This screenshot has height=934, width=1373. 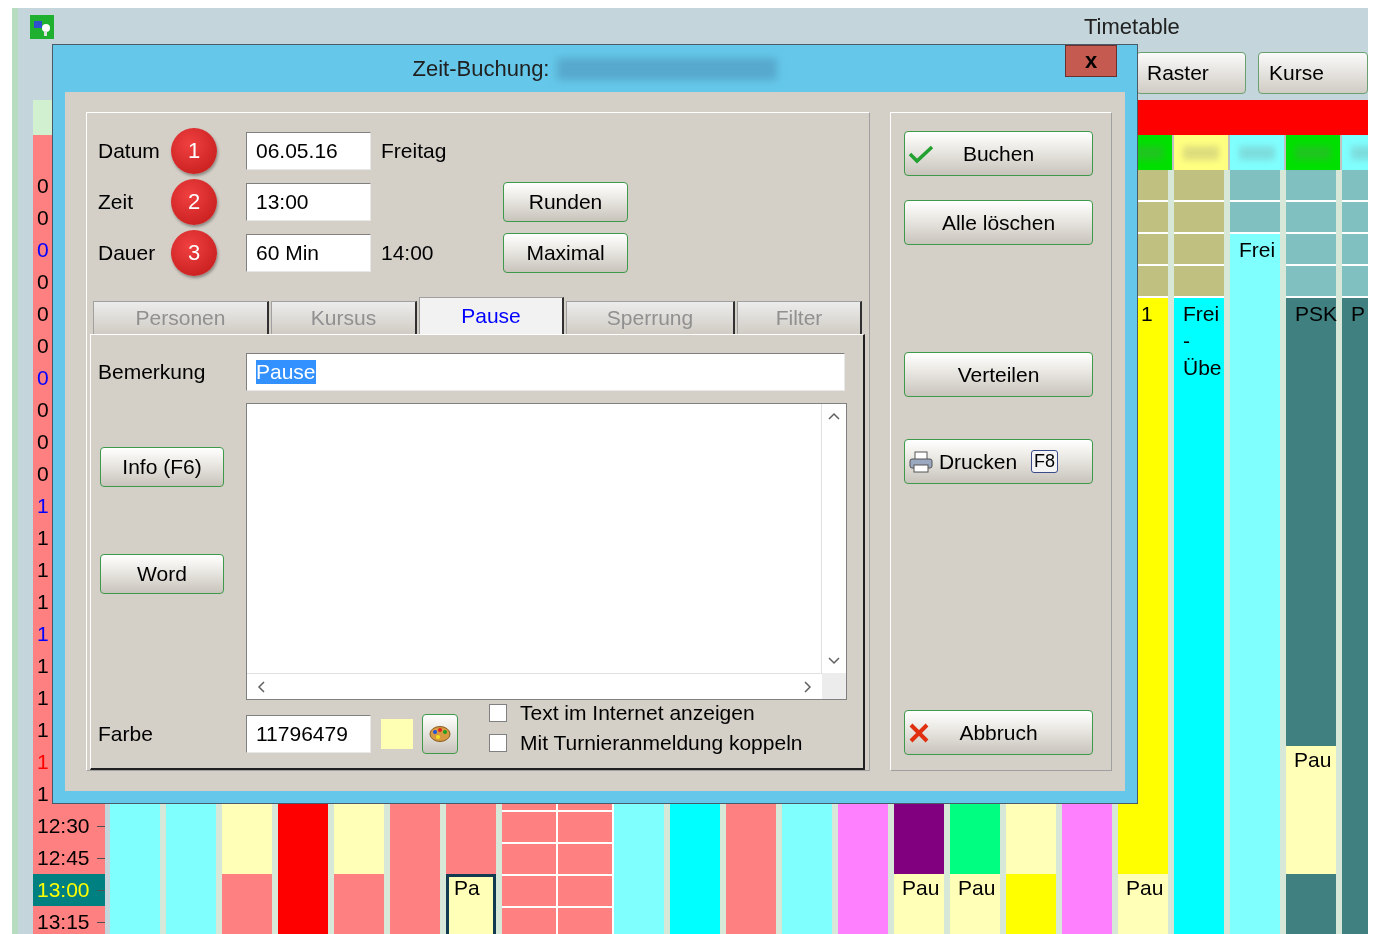 What do you see at coordinates (1313, 72) in the screenshot?
I see `toolbar-button: Kurse` at bounding box center [1313, 72].